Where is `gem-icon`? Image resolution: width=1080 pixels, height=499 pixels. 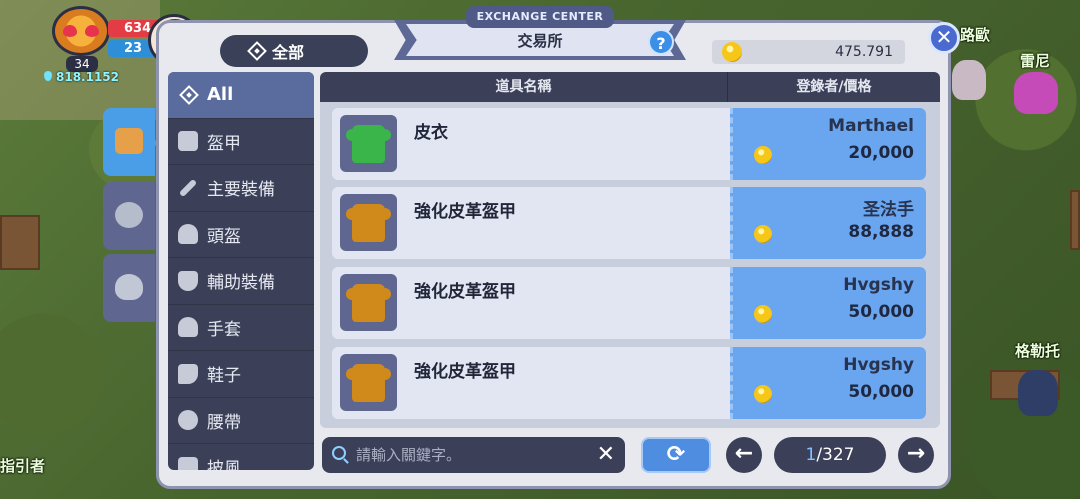 gem-icon is located at coordinates (48, 76).